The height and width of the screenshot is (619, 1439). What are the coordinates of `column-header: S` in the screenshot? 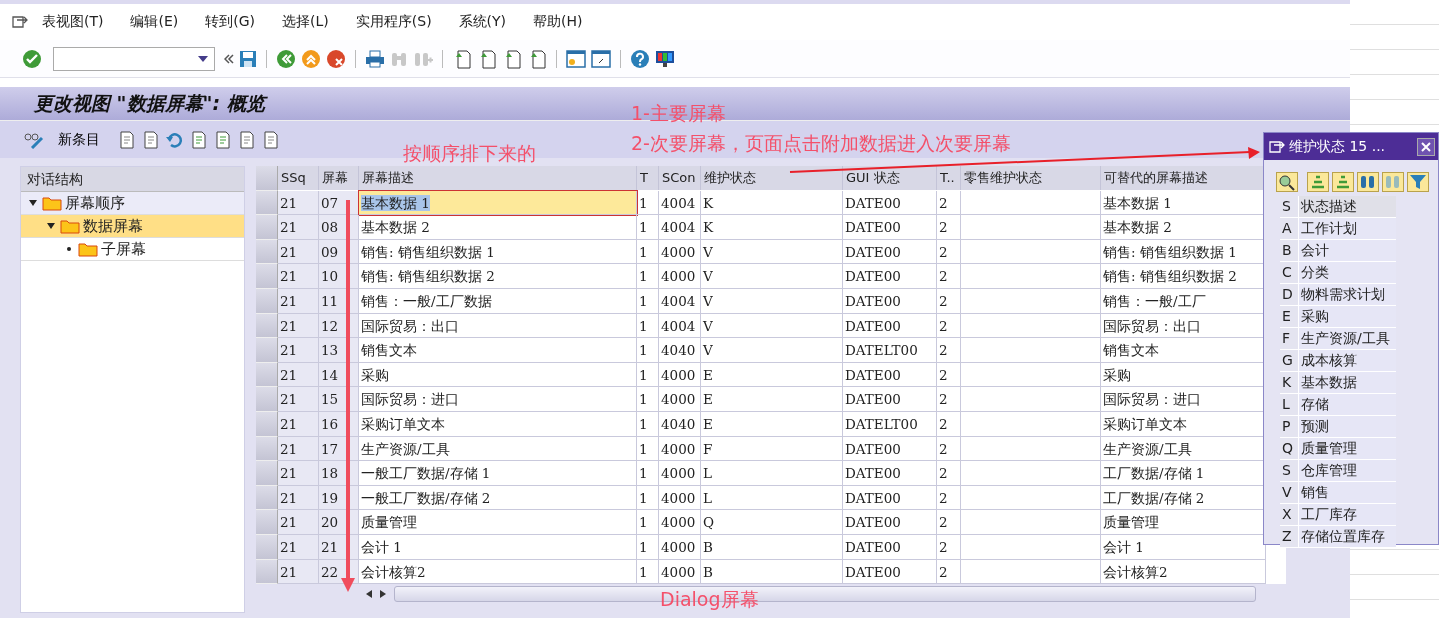 It's located at (1289, 206).